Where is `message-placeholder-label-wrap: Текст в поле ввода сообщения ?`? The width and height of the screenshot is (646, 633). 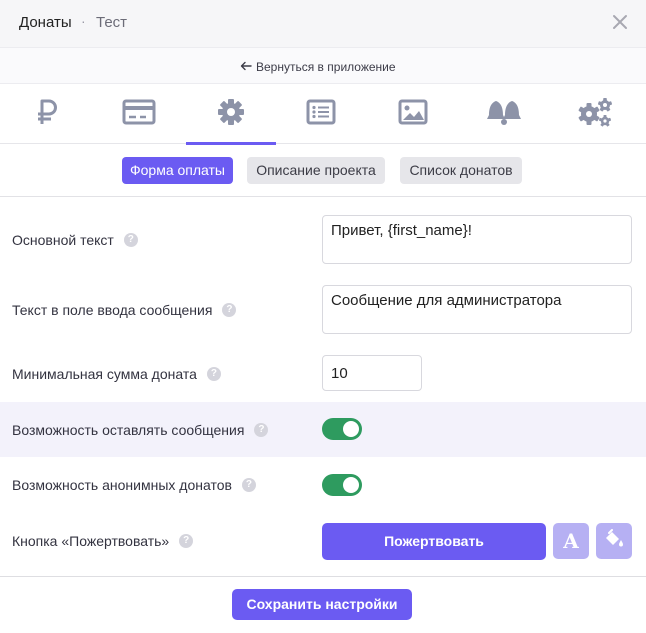
message-placeholder-label-wrap: Текст в поле ввода сообщения ? is located at coordinates (124, 310).